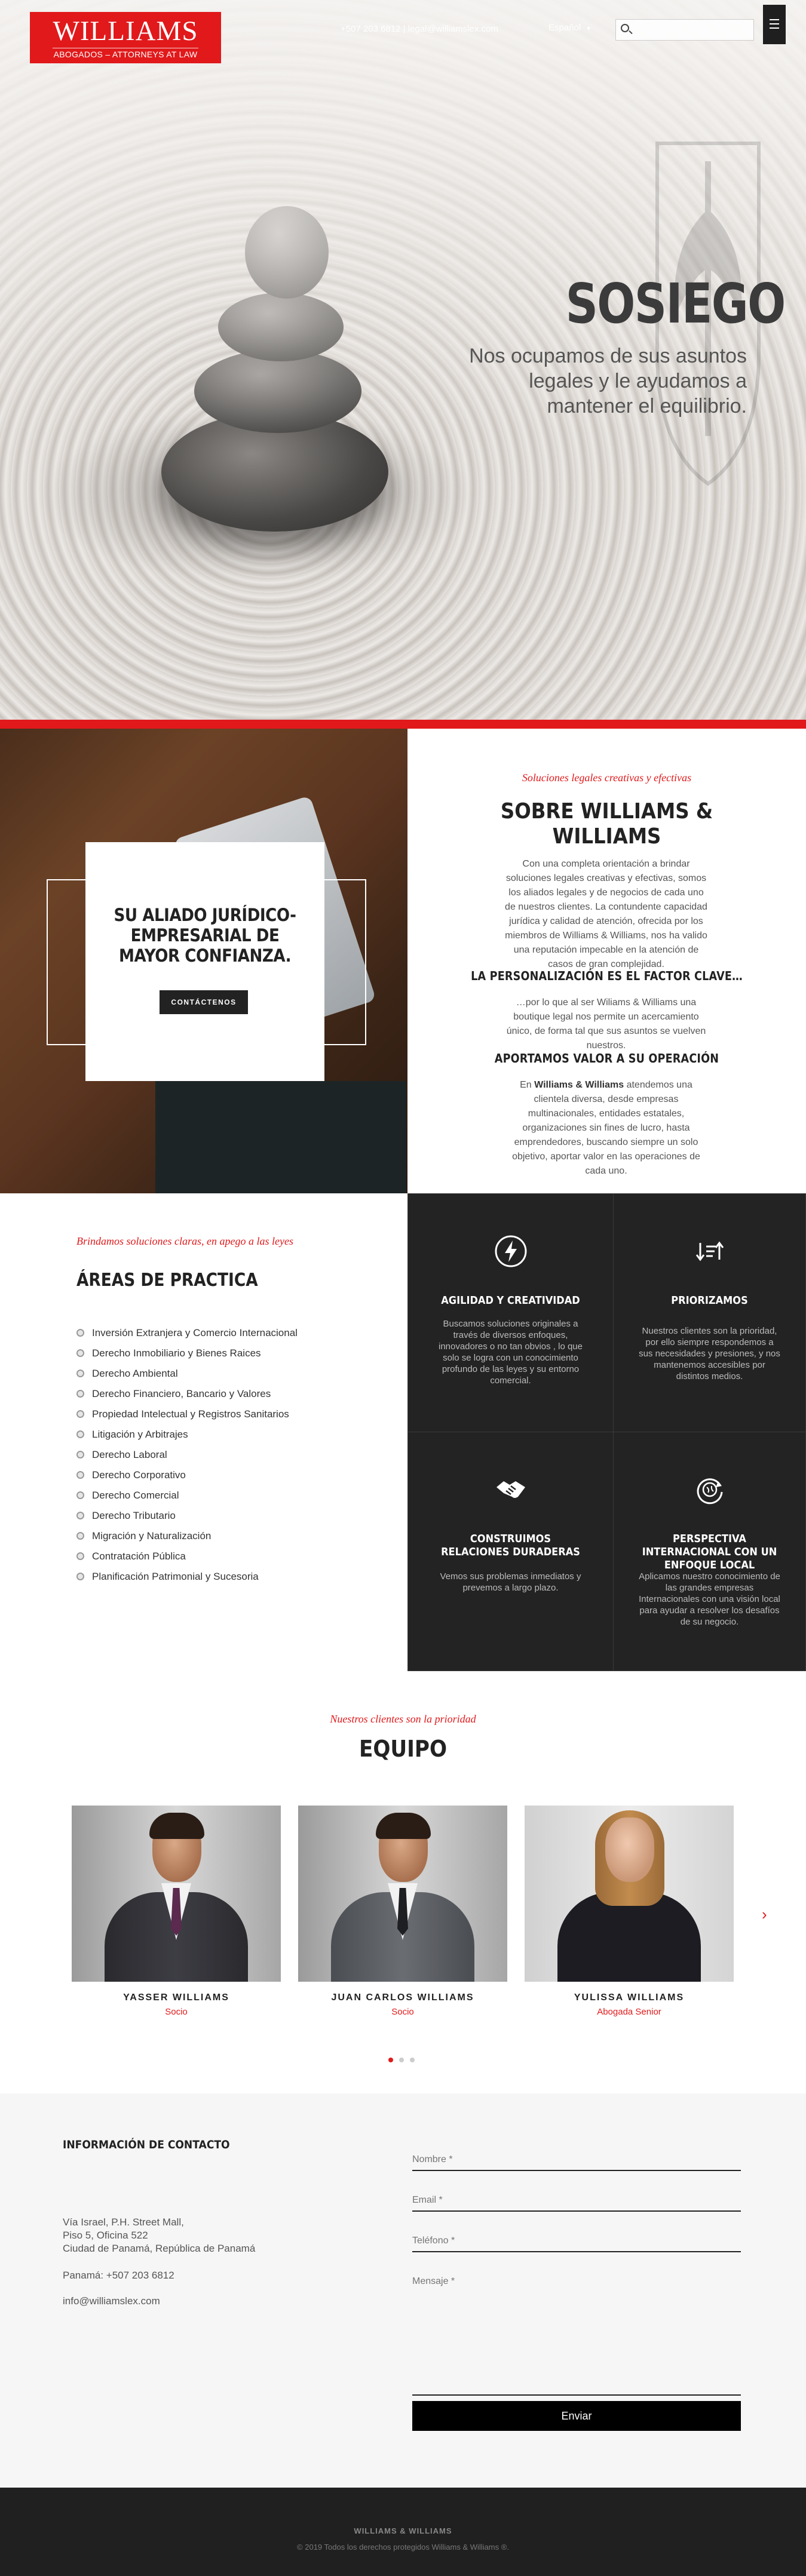 Image resolution: width=806 pixels, height=2576 pixels. I want to click on team-kicker: Nuestros clientes son la prioridad, so click(403, 1719).